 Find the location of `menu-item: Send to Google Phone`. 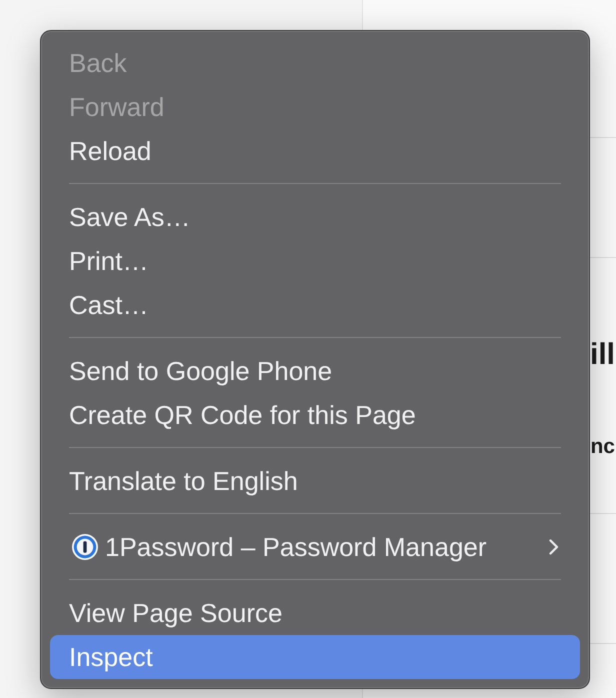

menu-item: Send to Google Phone is located at coordinates (315, 371).